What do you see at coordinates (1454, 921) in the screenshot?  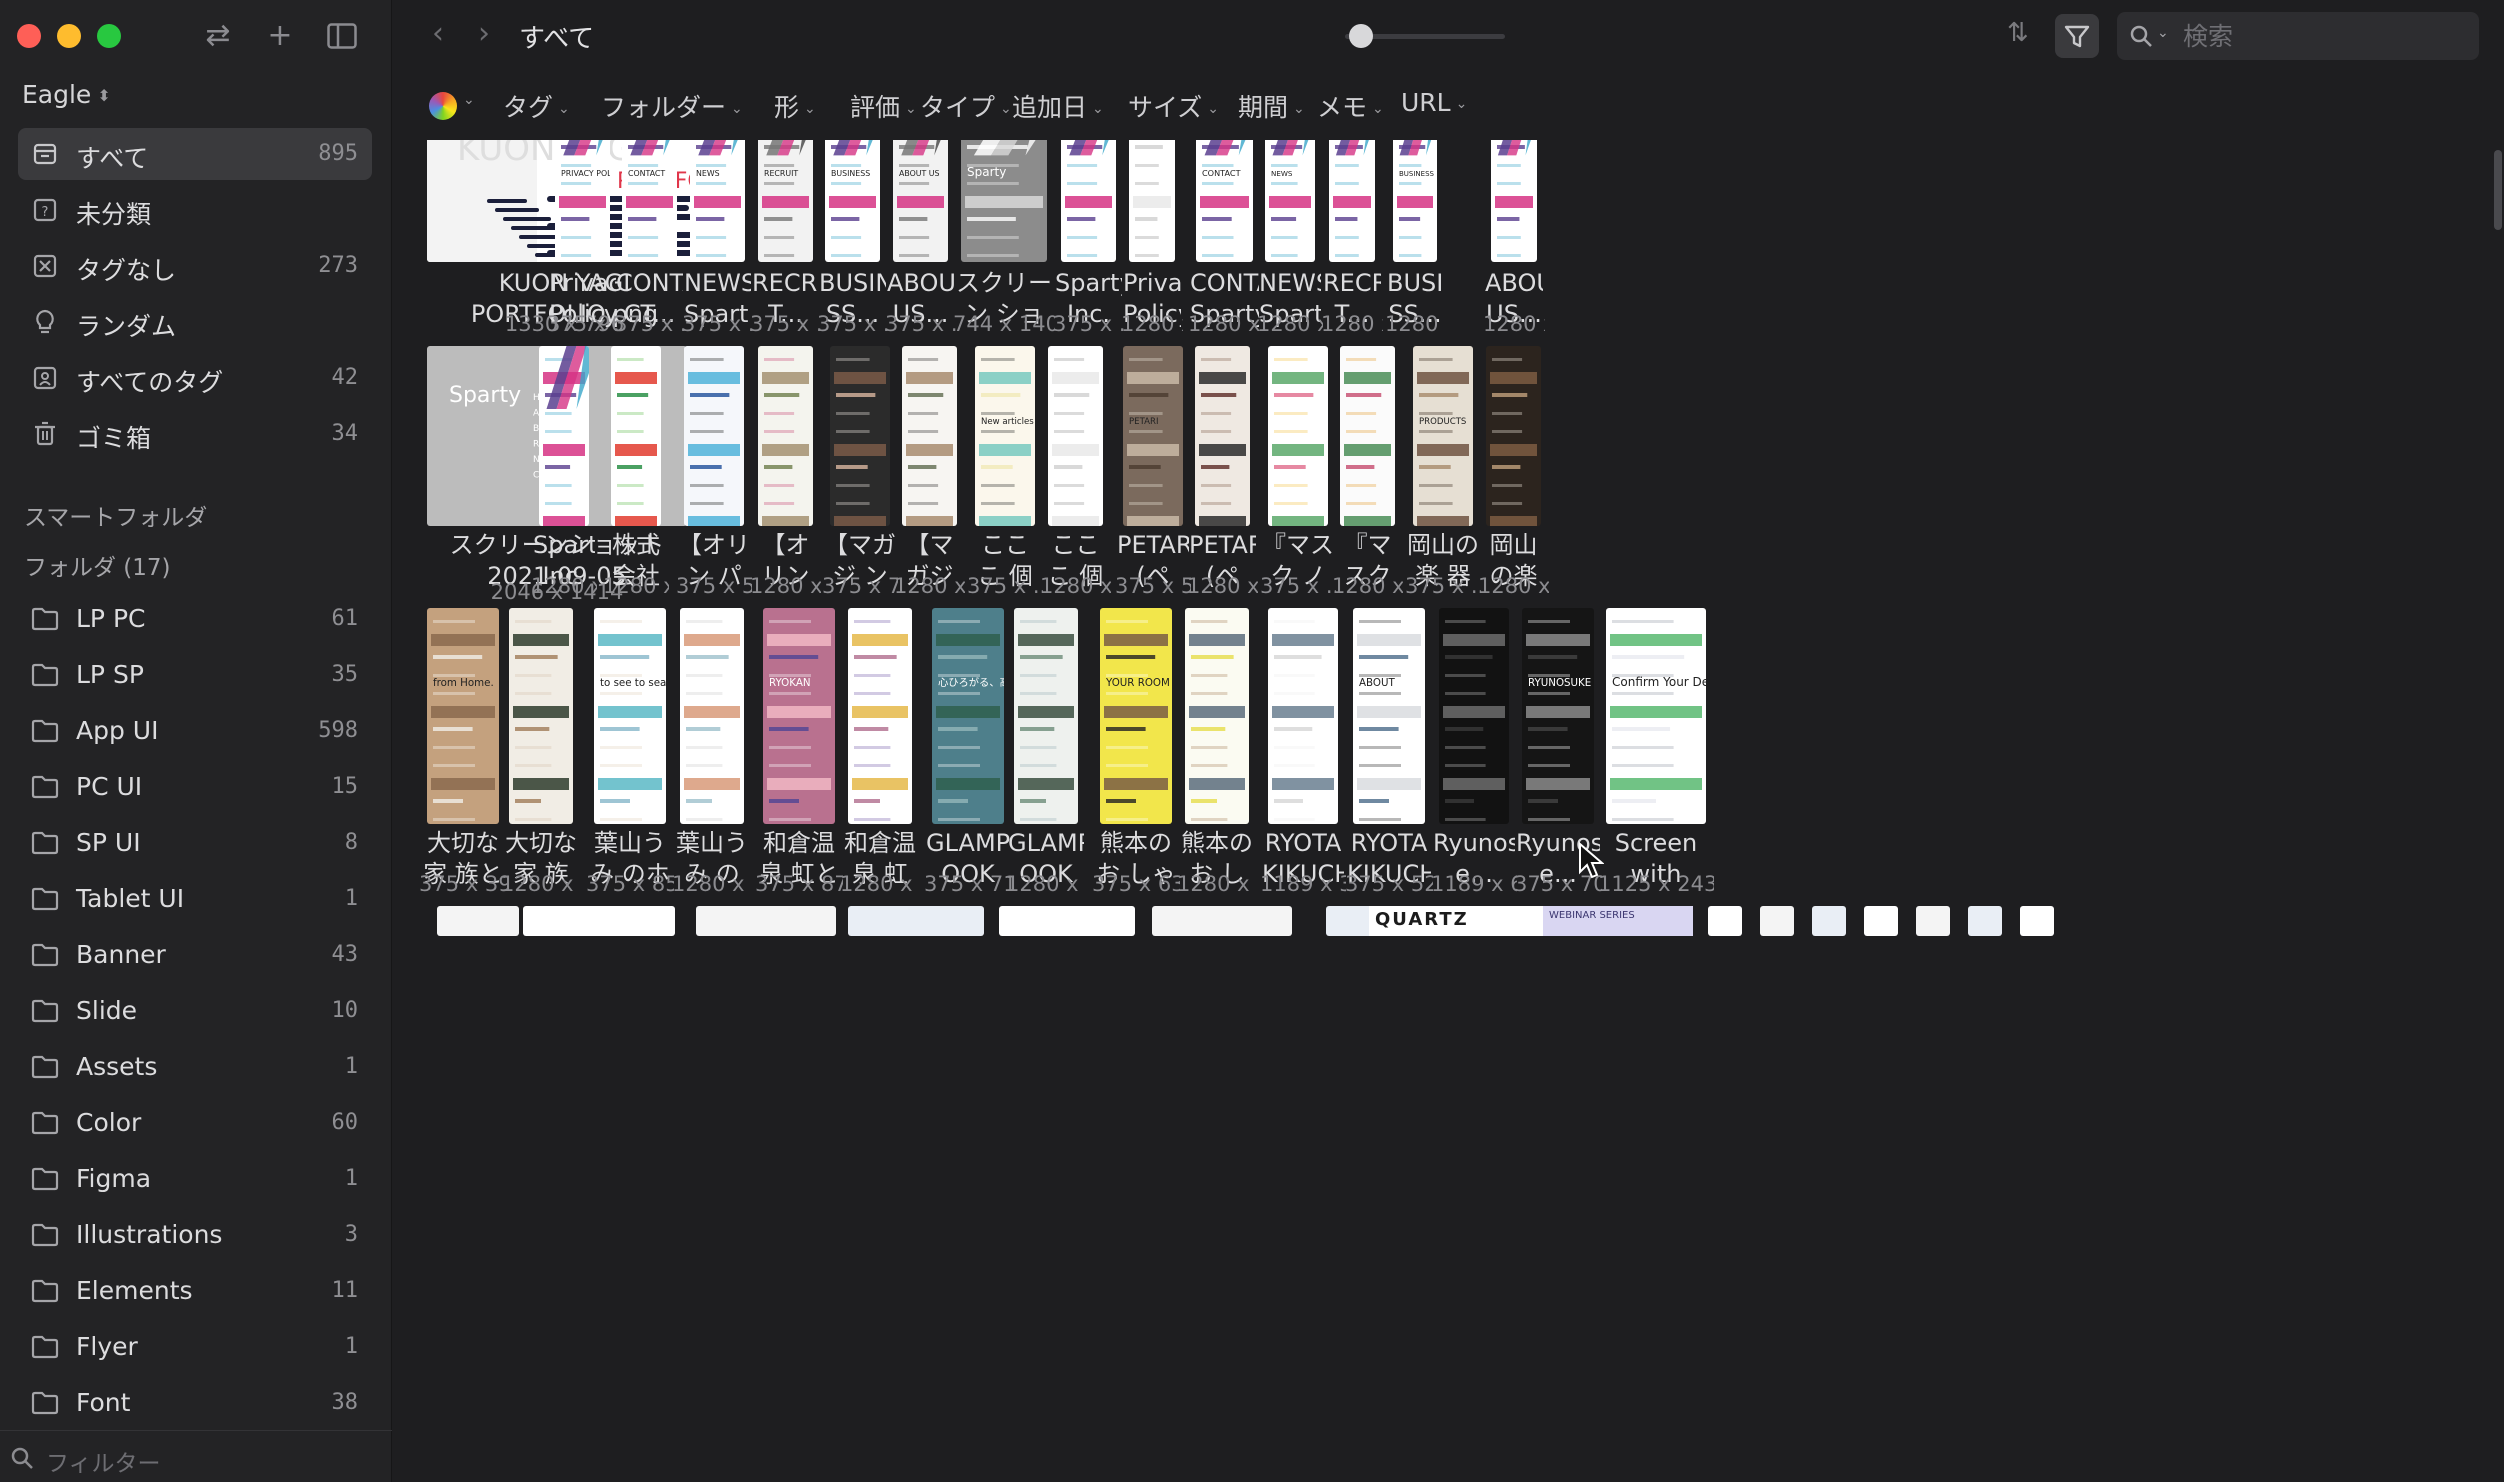 I see `asset-card: QUARTZ` at bounding box center [1454, 921].